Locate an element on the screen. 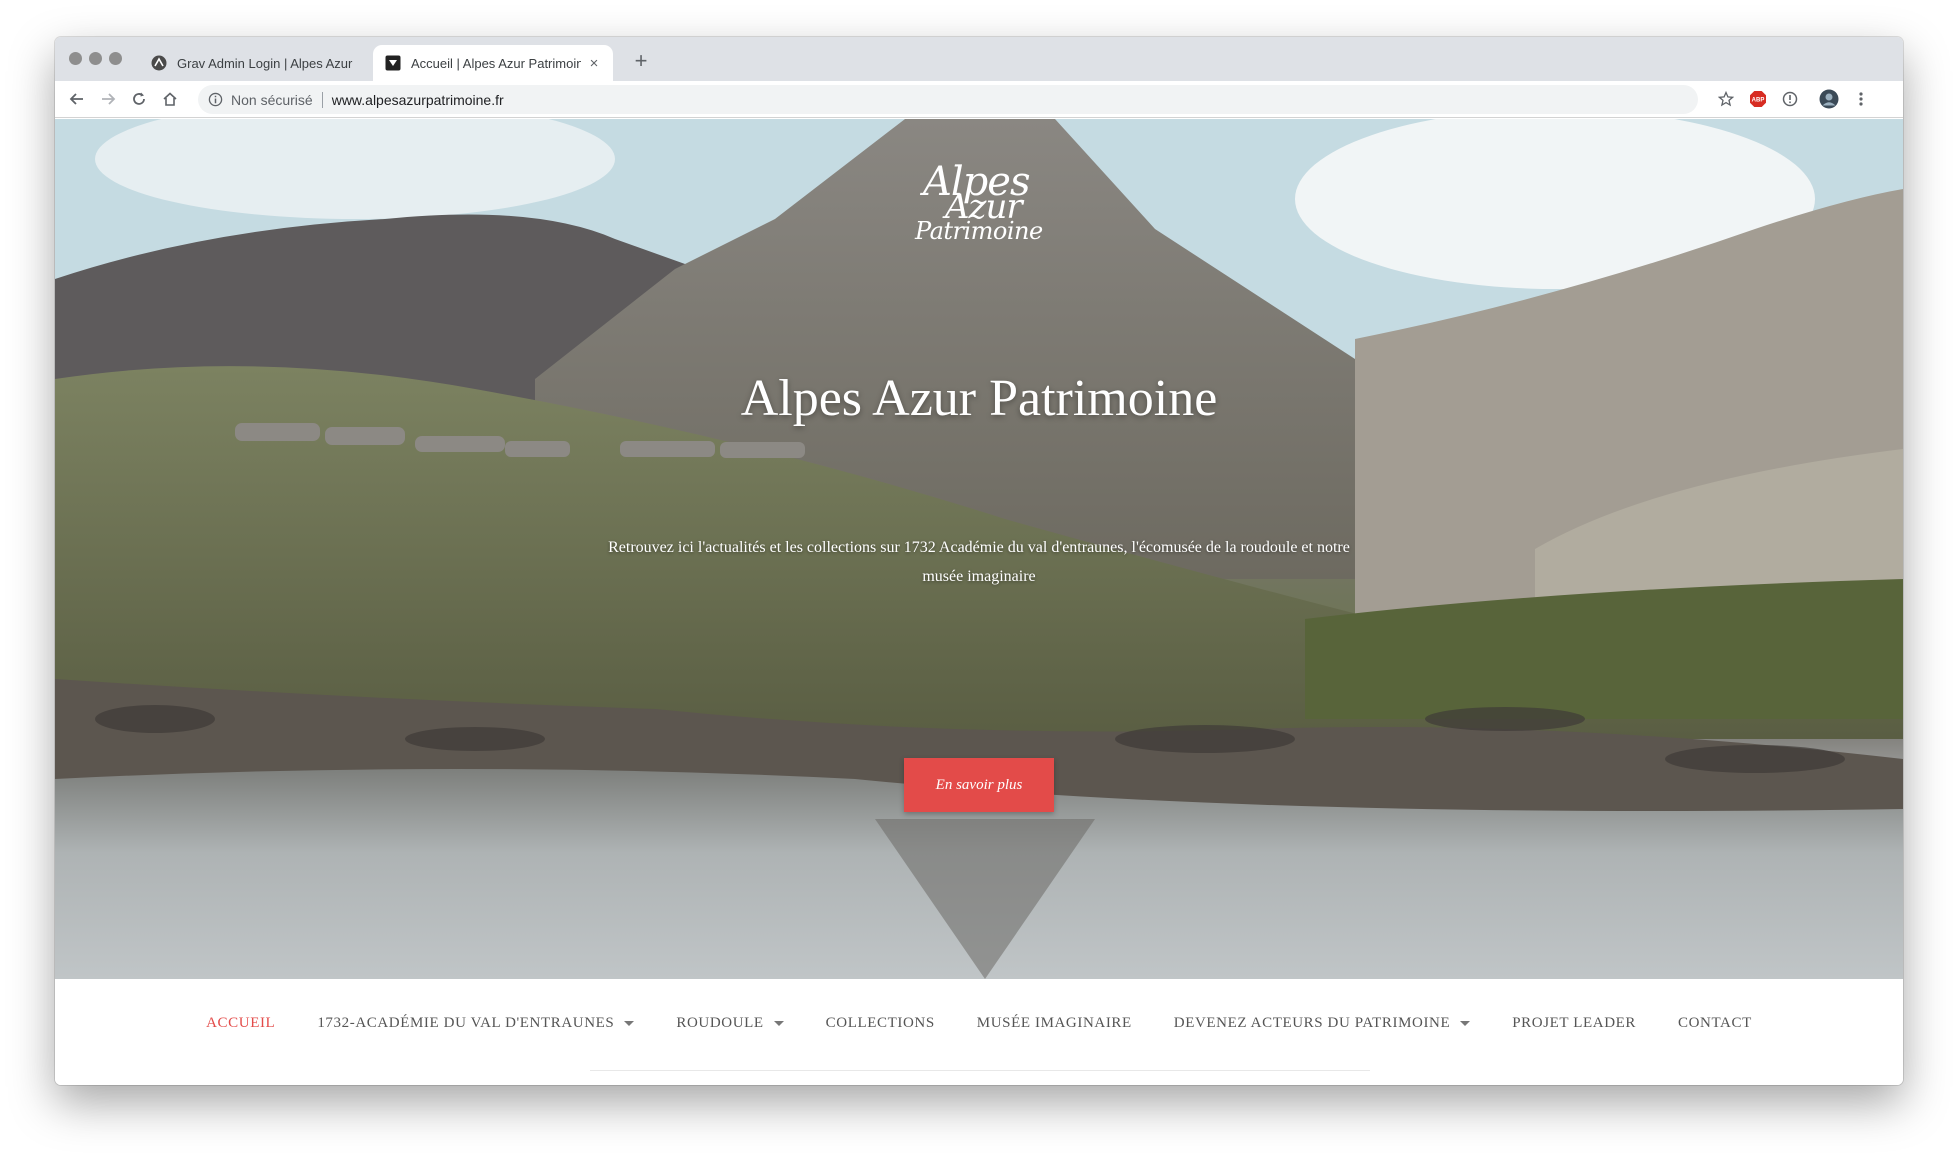 The height and width of the screenshot is (1160, 1957). nav-item-musee-imaginaire: MUSÉE IMAGINAIRE is located at coordinates (1054, 1023).